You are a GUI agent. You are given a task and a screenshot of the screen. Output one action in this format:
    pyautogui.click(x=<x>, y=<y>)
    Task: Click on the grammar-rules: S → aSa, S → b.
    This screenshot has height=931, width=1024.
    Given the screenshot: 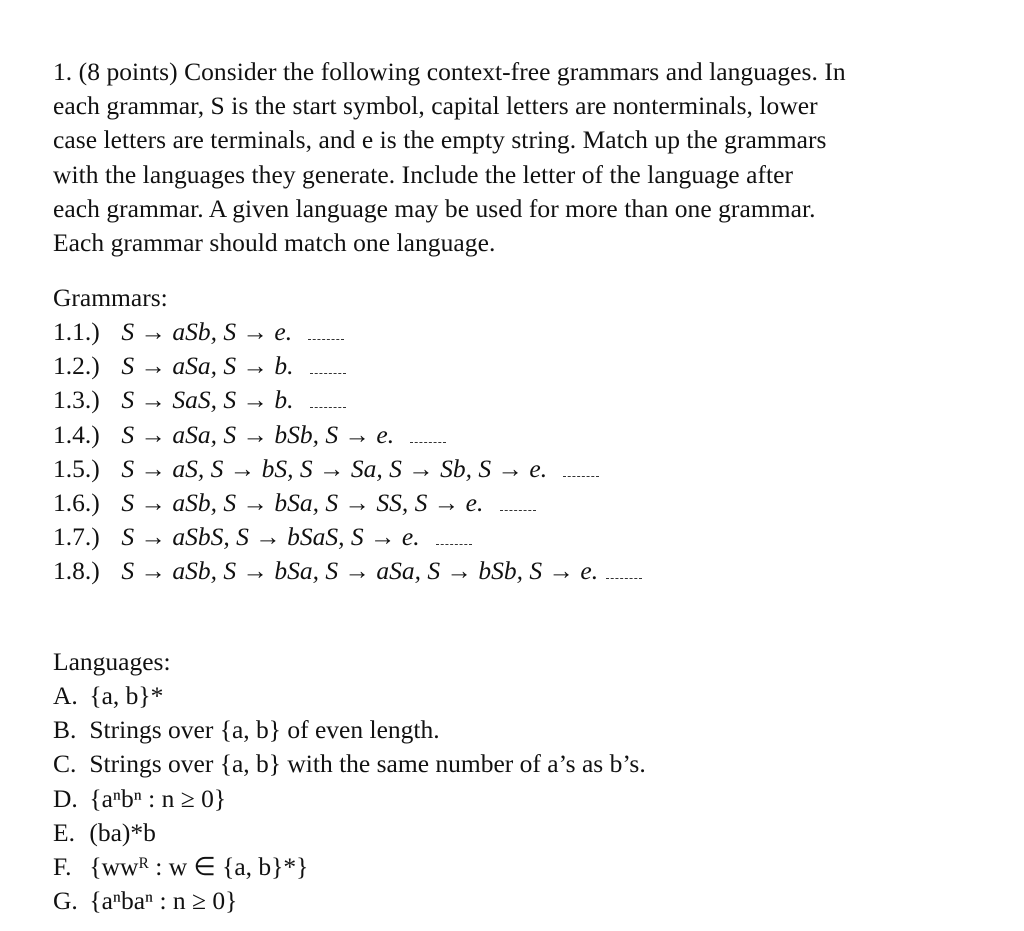 What is the action you would take?
    pyautogui.click(x=207, y=366)
    